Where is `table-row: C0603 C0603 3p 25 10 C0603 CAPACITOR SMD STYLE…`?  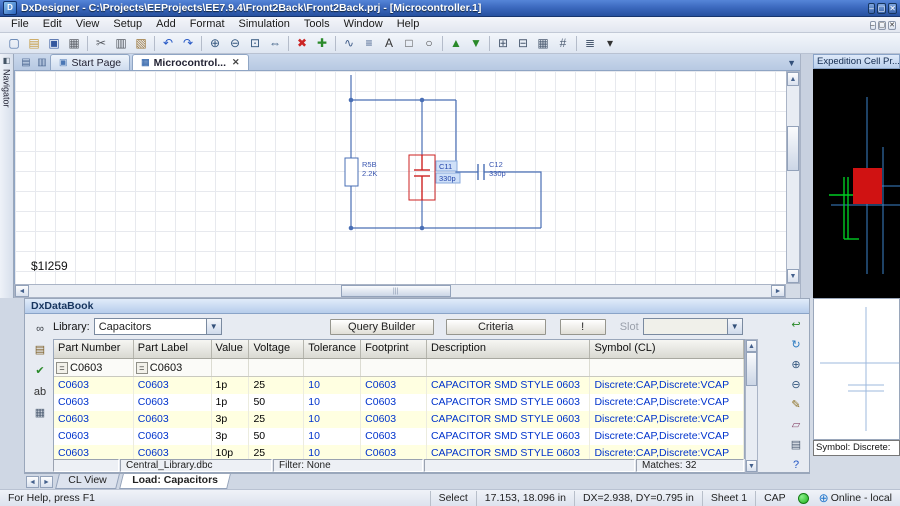 table-row: C0603 C0603 3p 25 10 C0603 CAPACITOR SMD STYLE… is located at coordinates (399, 419).